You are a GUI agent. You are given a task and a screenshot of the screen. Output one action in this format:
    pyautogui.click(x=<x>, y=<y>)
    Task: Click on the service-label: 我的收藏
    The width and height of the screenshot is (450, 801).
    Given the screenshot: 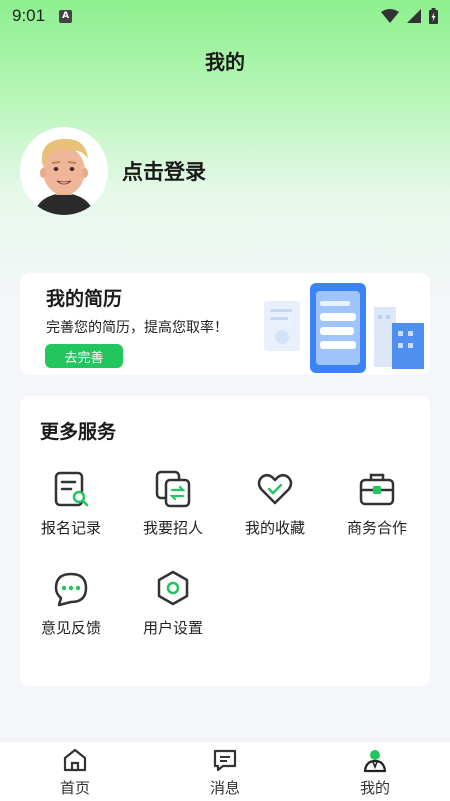 What is the action you would take?
    pyautogui.click(x=274, y=528)
    